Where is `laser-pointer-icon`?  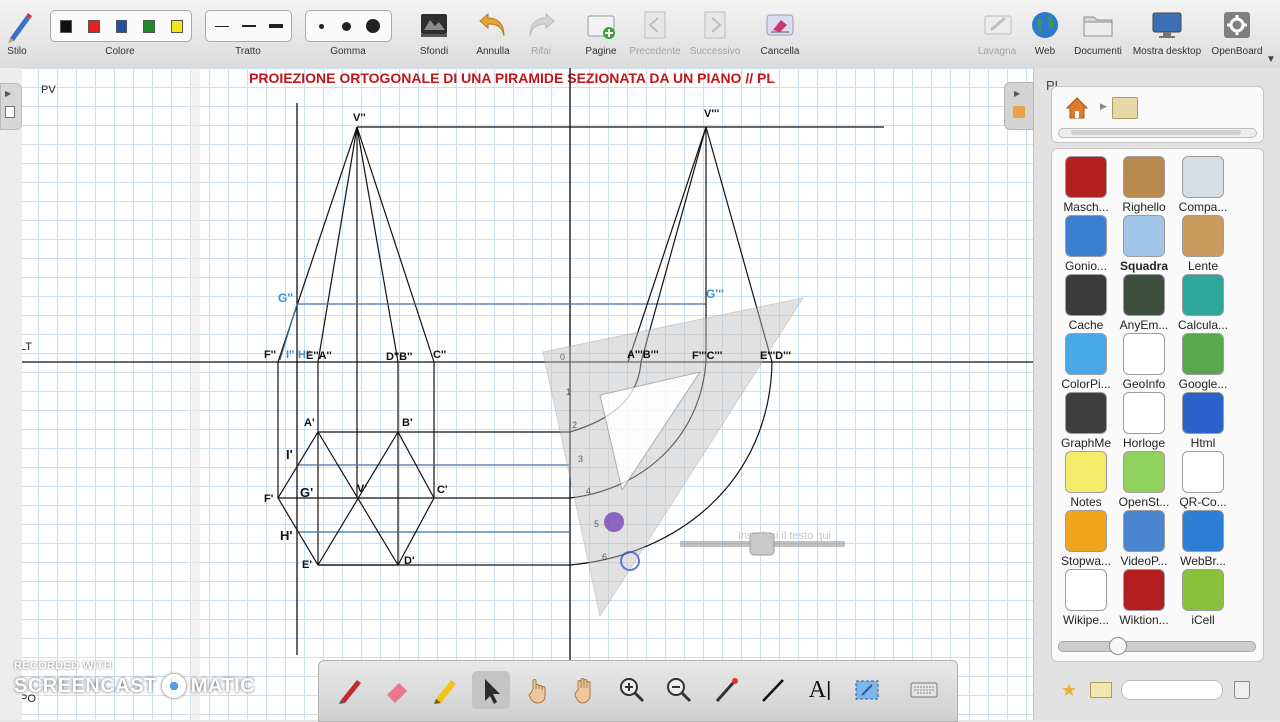 laser-pointer-icon is located at coordinates (726, 690).